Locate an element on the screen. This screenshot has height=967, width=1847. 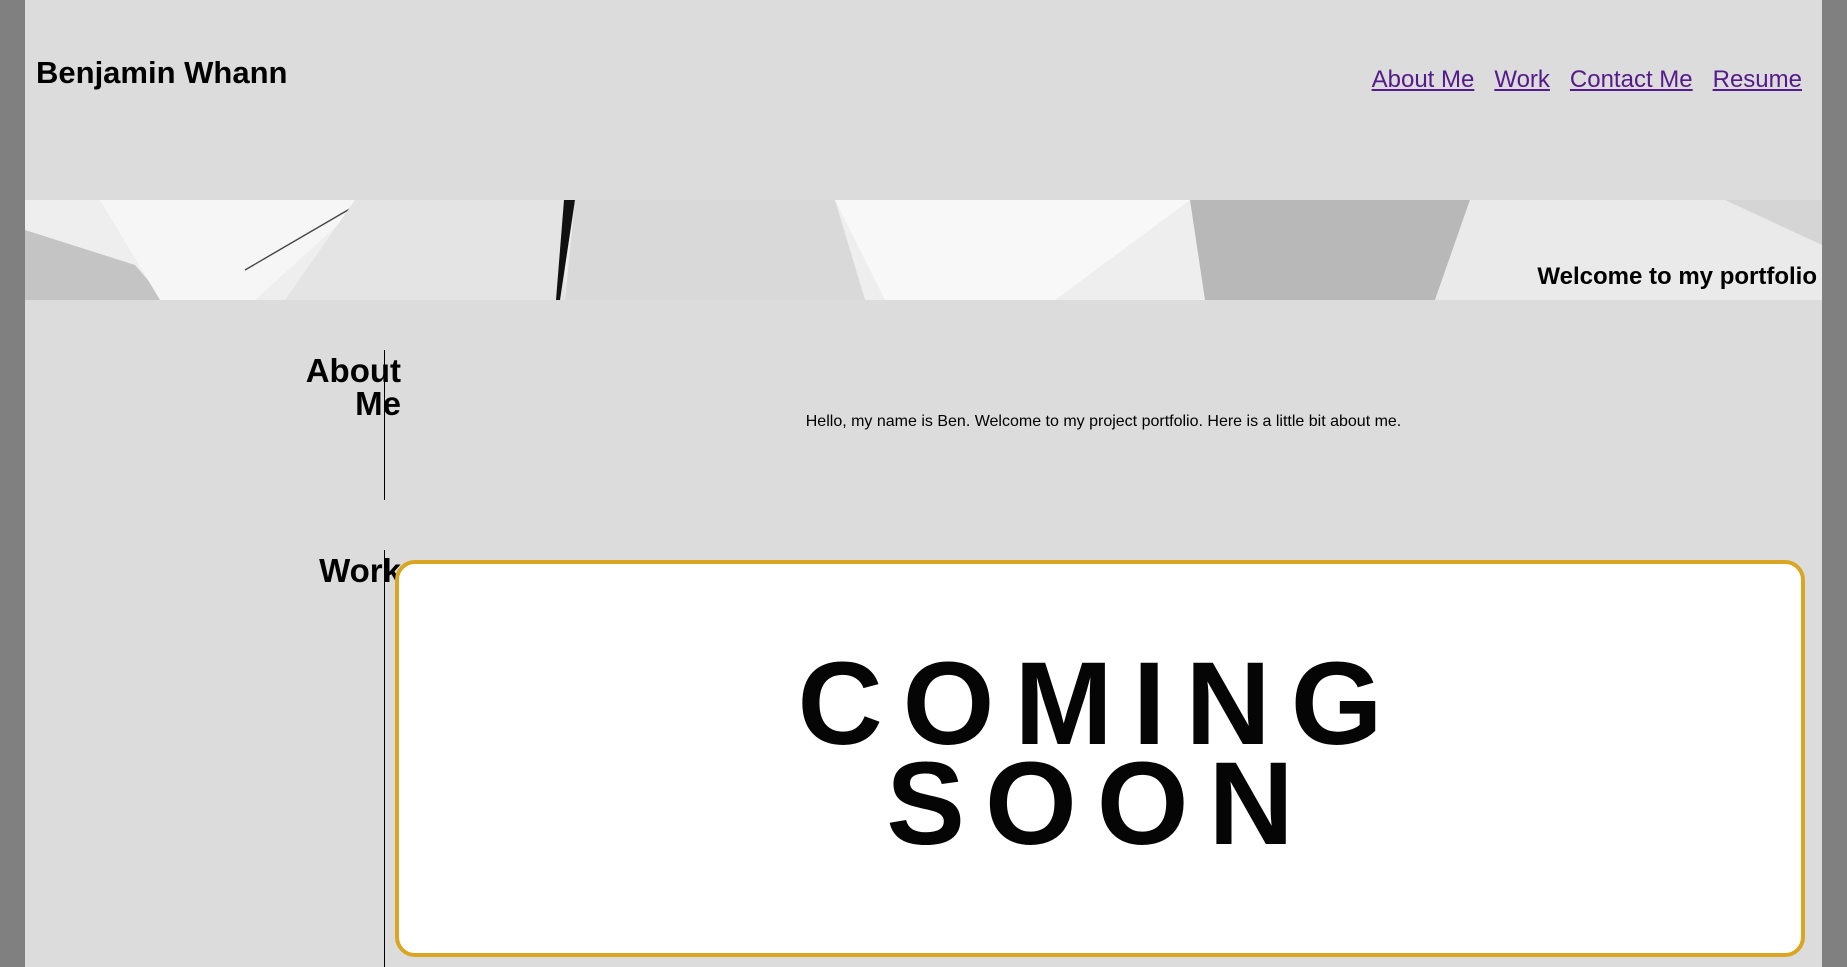
nav-link-contact-me: Contact Me is located at coordinates (1631, 80).